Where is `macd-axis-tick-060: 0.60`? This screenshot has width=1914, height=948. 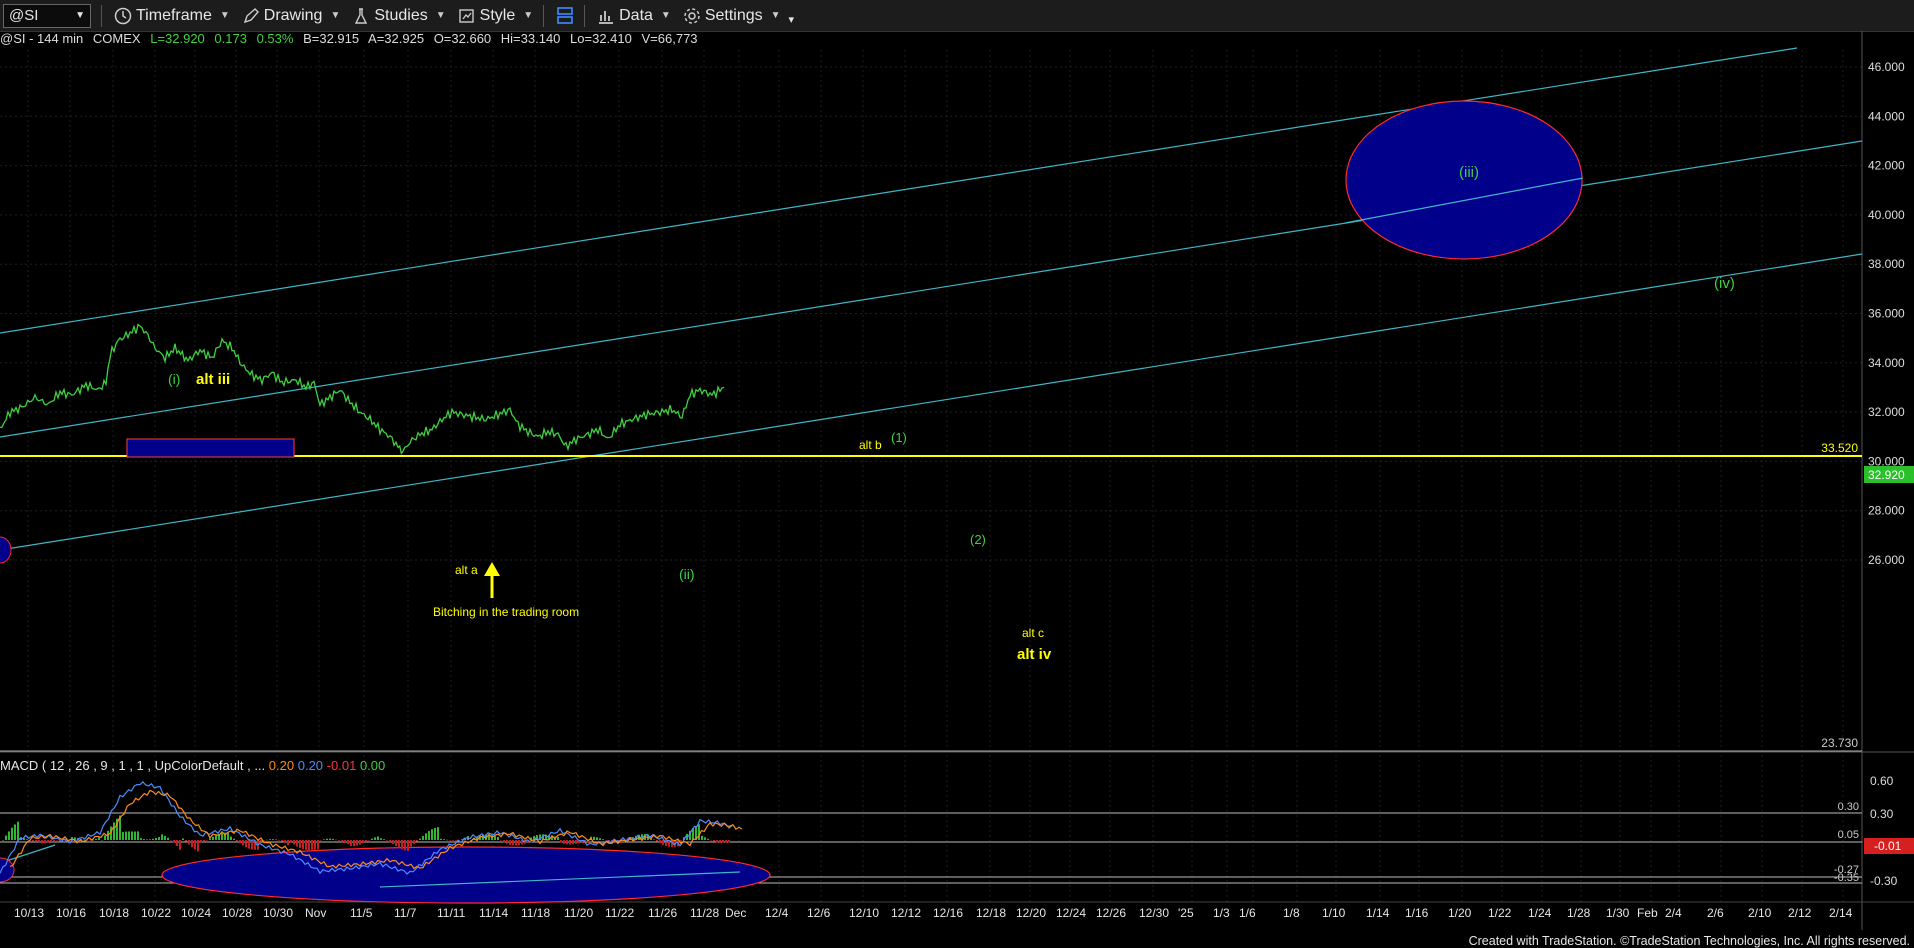 macd-axis-tick-060: 0.60 is located at coordinates (1882, 781).